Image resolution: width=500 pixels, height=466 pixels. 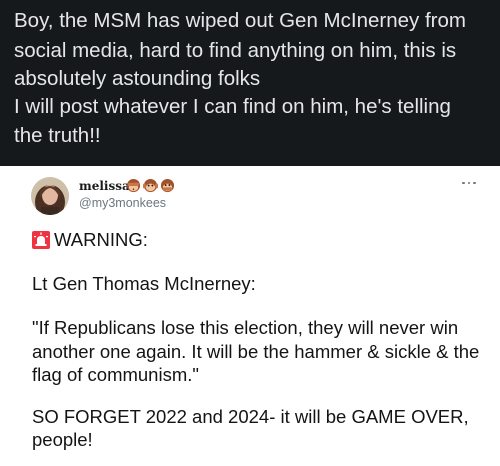 What do you see at coordinates (133, 185) in the screenshot?
I see `see-no-evil-monkey-icon` at bounding box center [133, 185].